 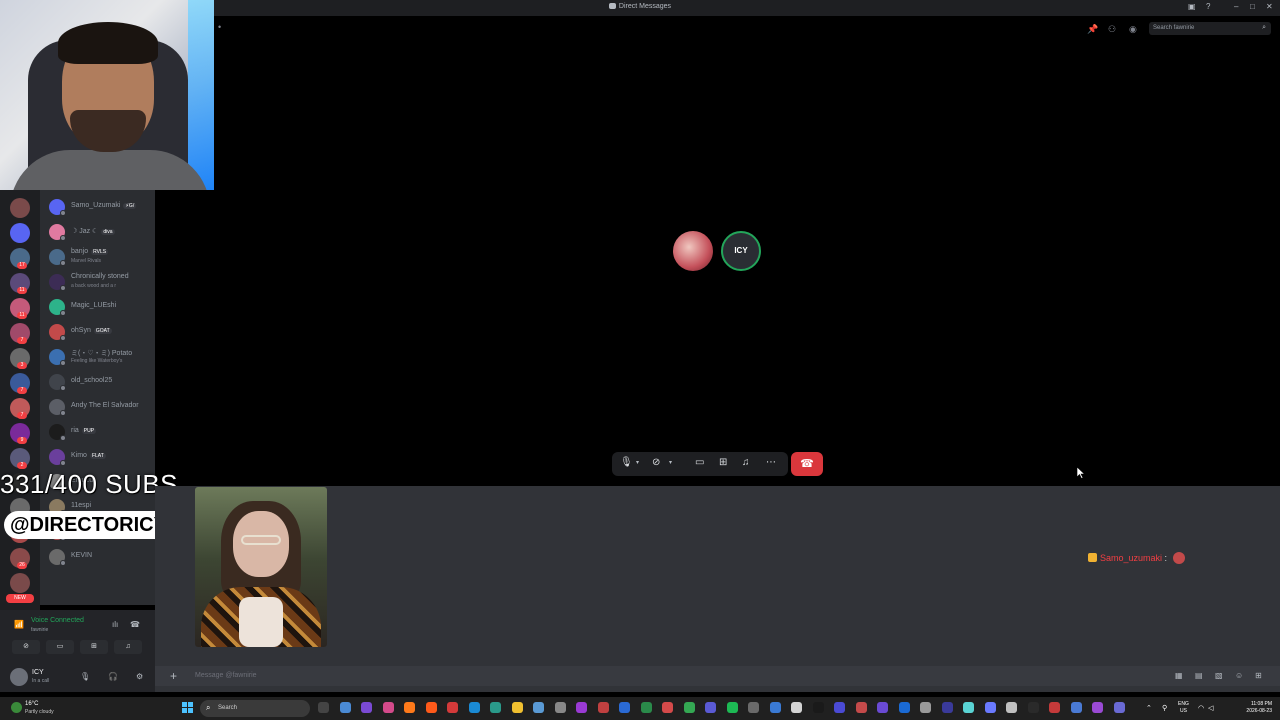 What do you see at coordinates (19, 677) in the screenshot?
I see `user-avatar` at bounding box center [19, 677].